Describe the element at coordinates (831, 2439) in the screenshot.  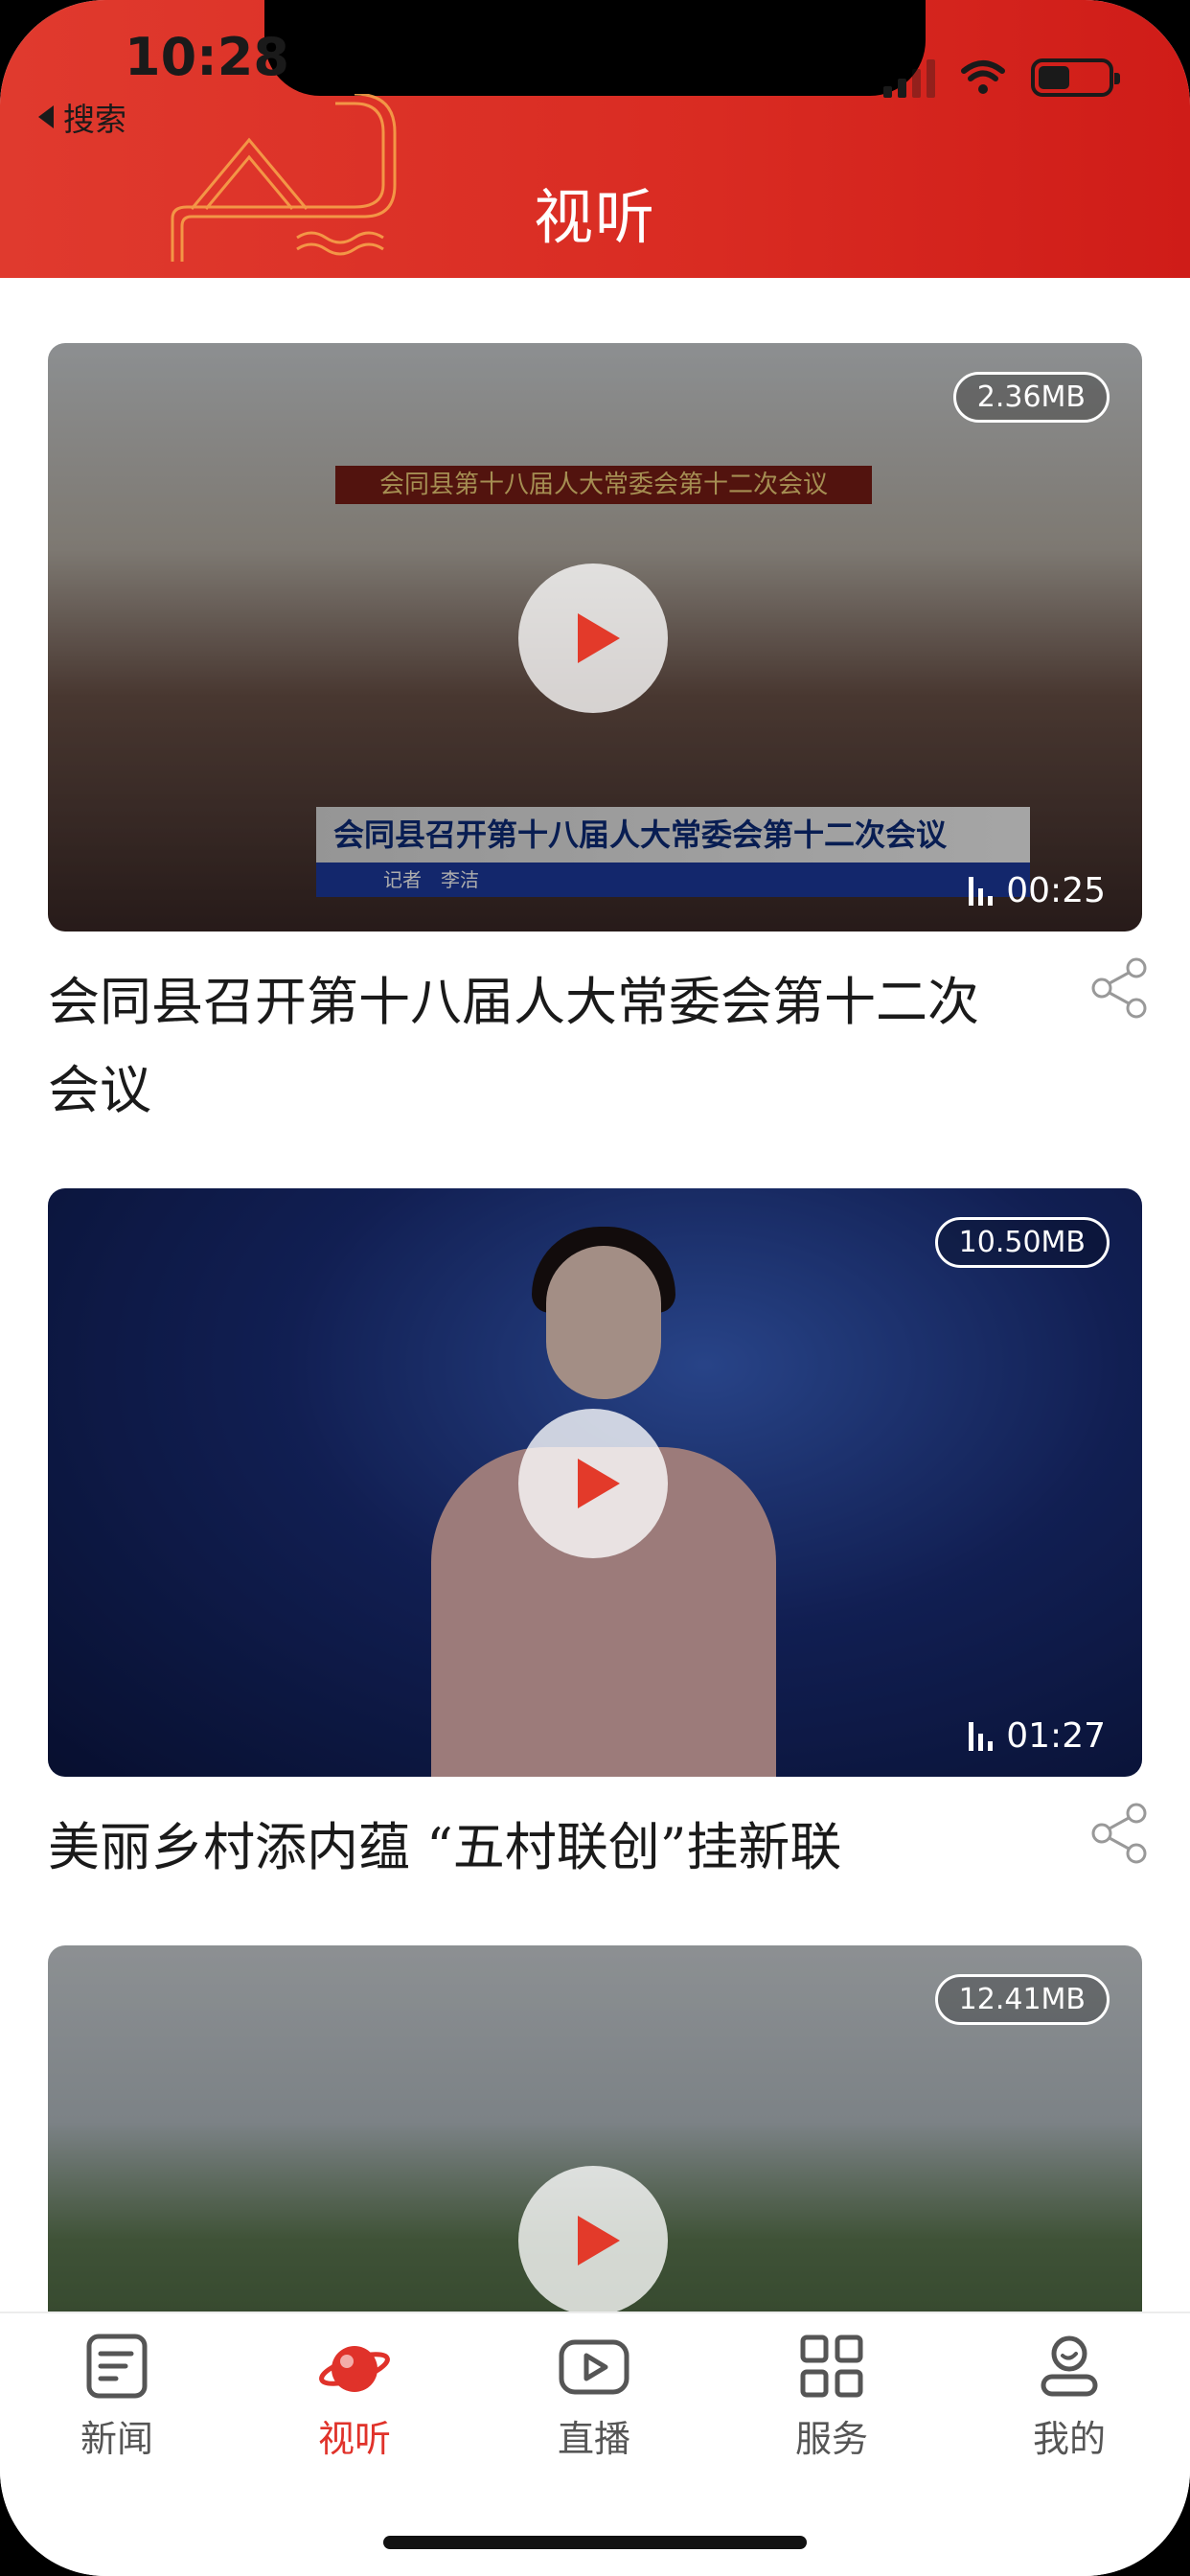
I see `tab-label: 服务` at that location.